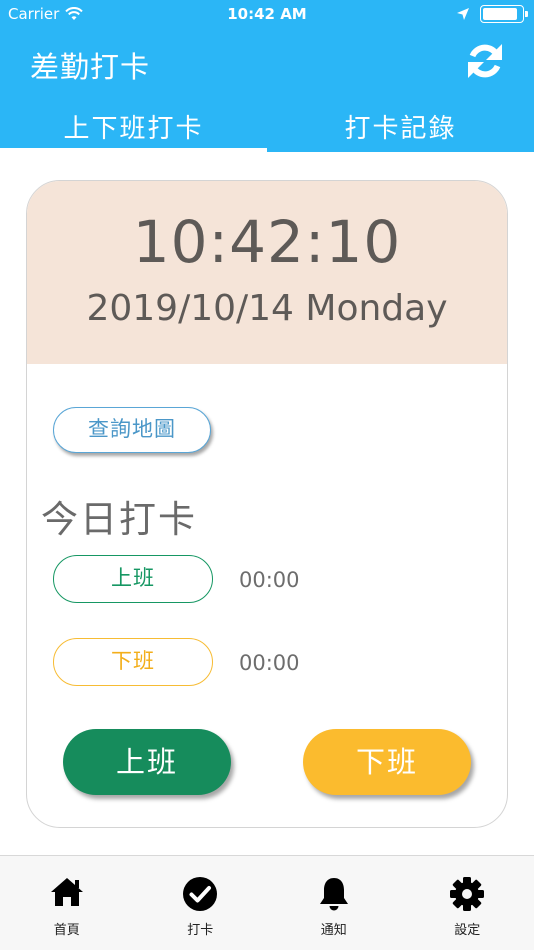 The height and width of the screenshot is (950, 534). What do you see at coordinates (66, 930) in the screenshot?
I see `tabbar-label-home: 首頁` at bounding box center [66, 930].